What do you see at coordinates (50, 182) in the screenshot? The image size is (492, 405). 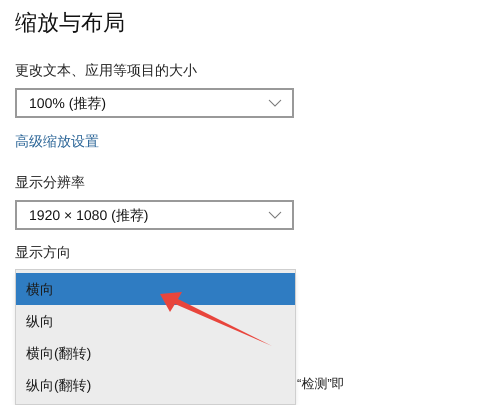 I see `setting-label: 显示分辨率` at bounding box center [50, 182].